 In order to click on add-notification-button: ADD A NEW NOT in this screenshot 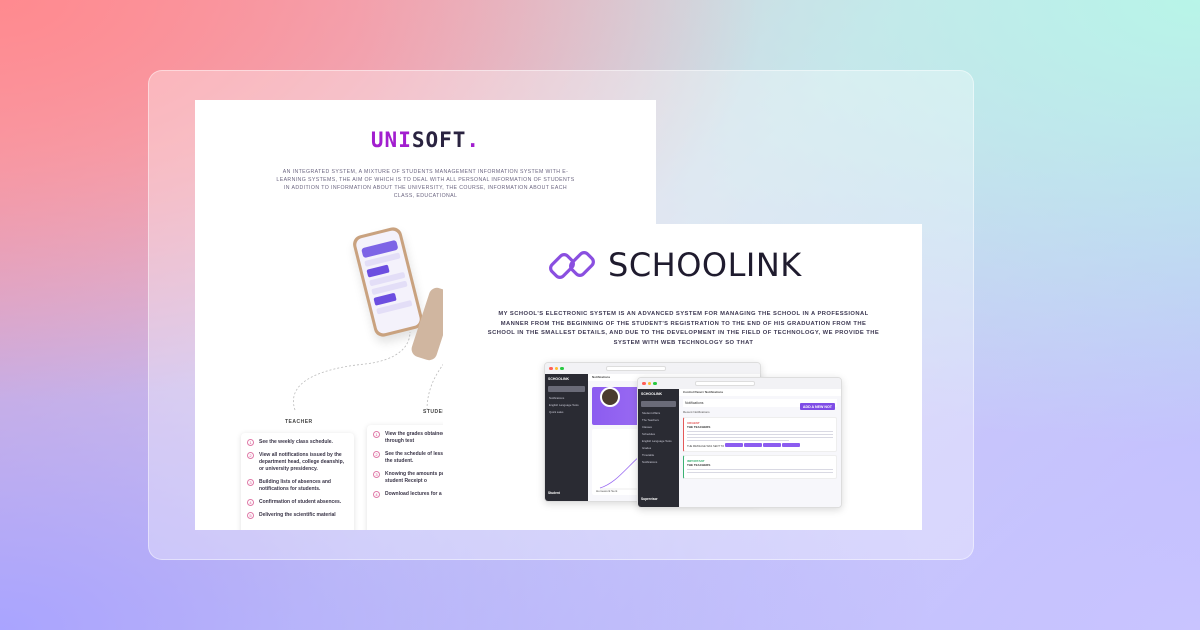, I will do `click(817, 406)`.